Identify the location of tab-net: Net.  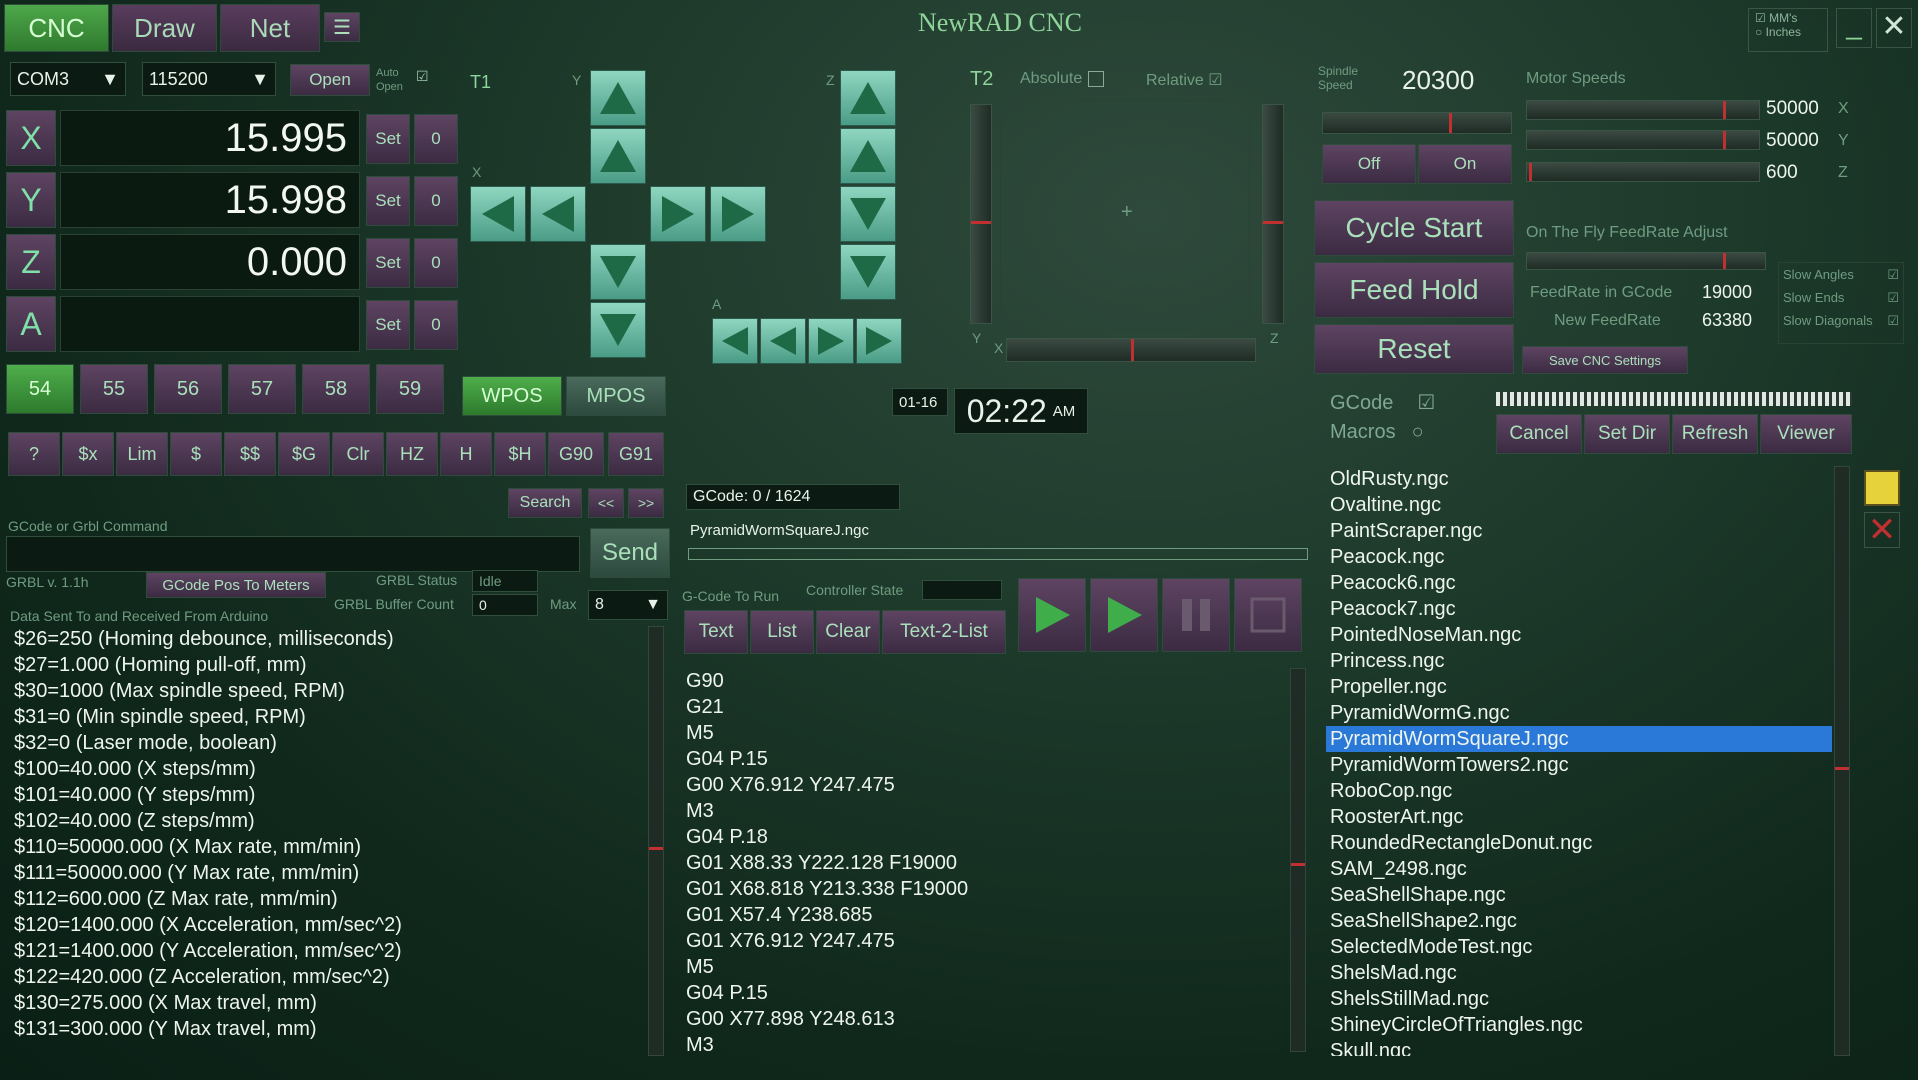
(270, 28).